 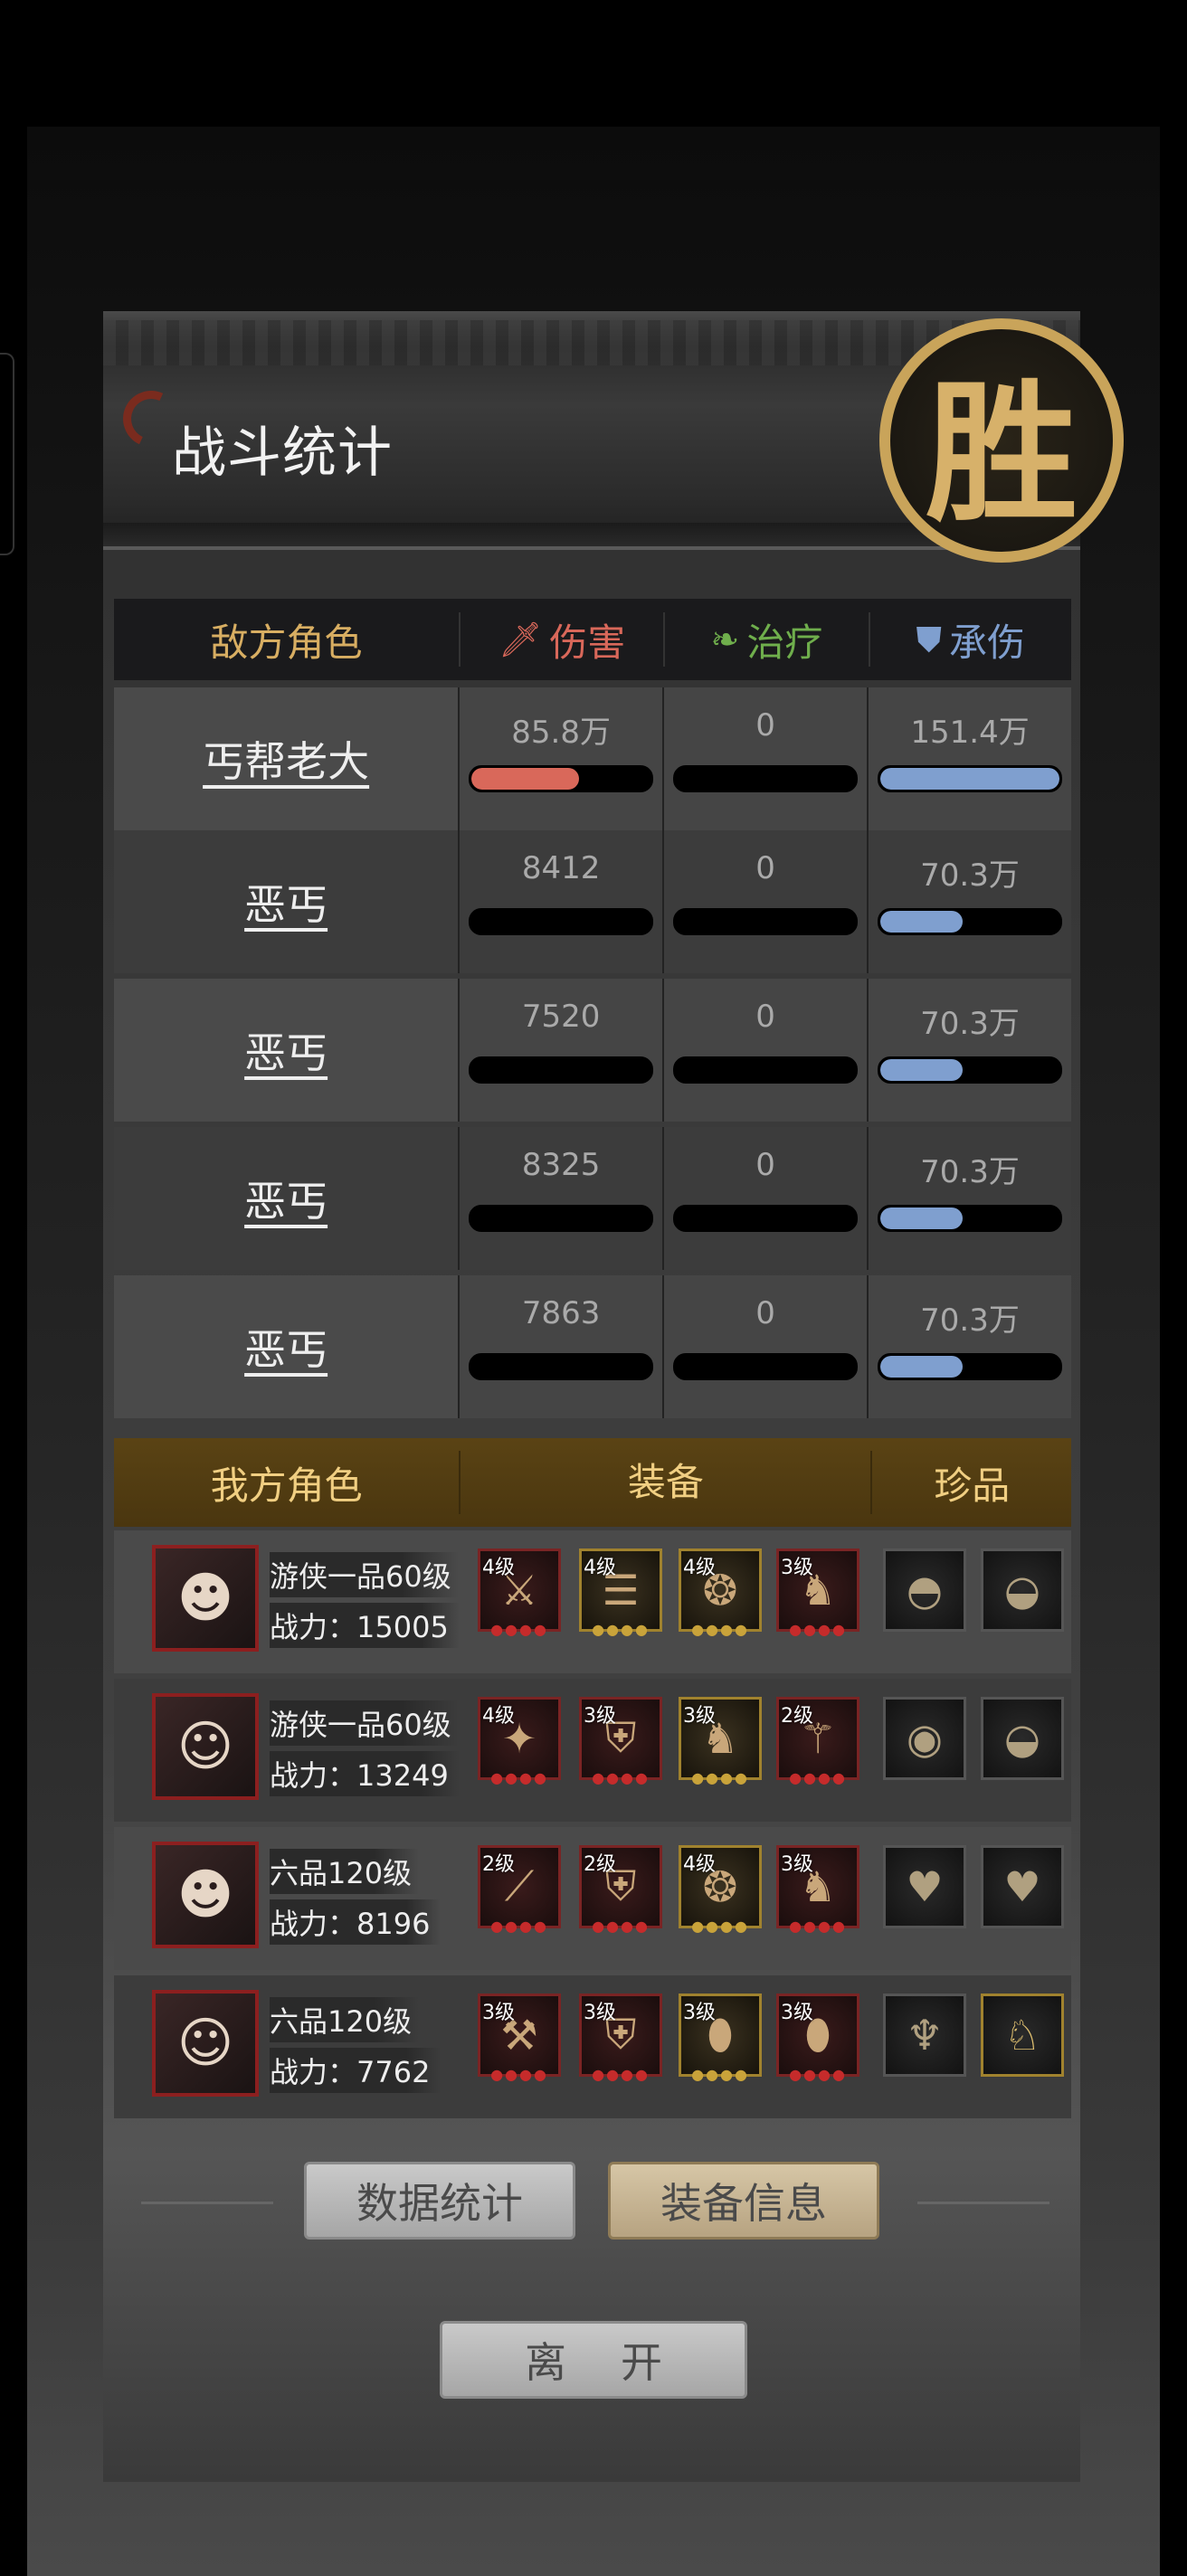 I want to click on heal-header: ❧ 治疗, so click(x=765, y=639).